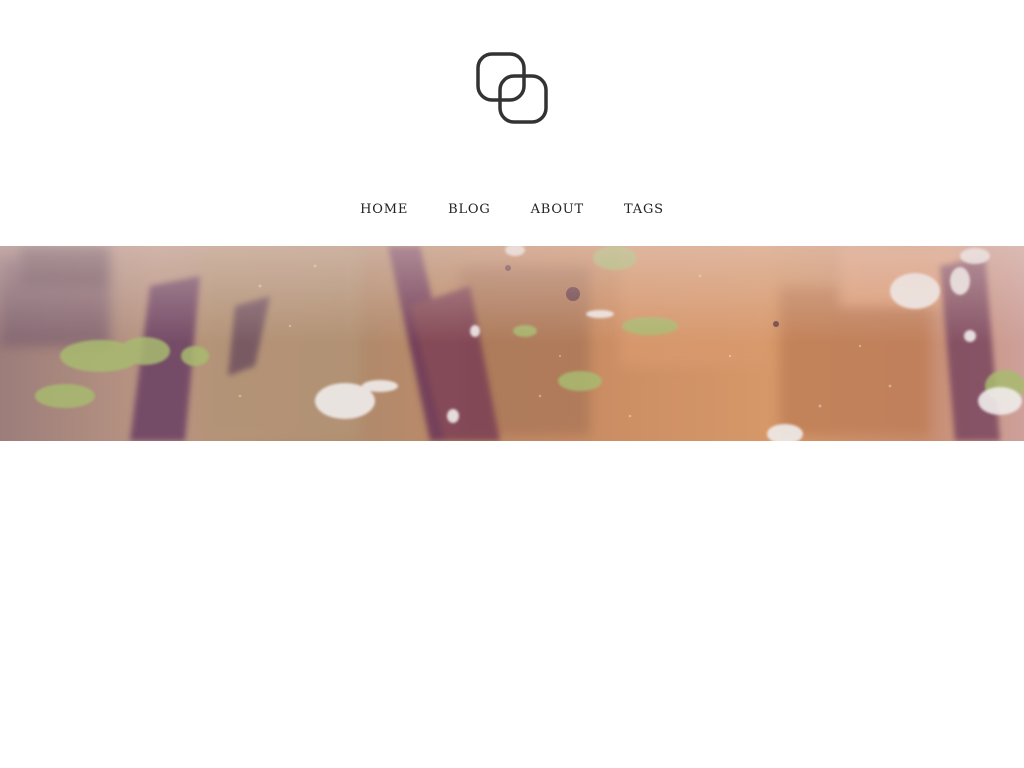 The image size is (1024, 768). Describe the element at coordinates (557, 210) in the screenshot. I see `nav-about-link: ABOUT` at that location.